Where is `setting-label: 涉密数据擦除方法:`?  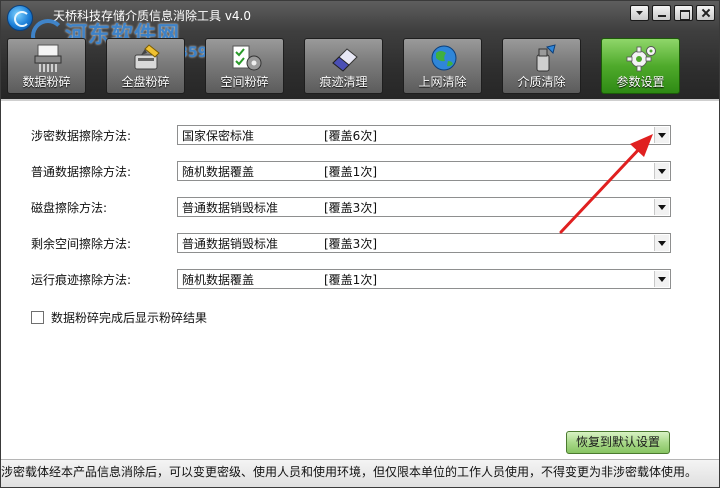 setting-label: 涉密数据擦除方法: is located at coordinates (81, 136).